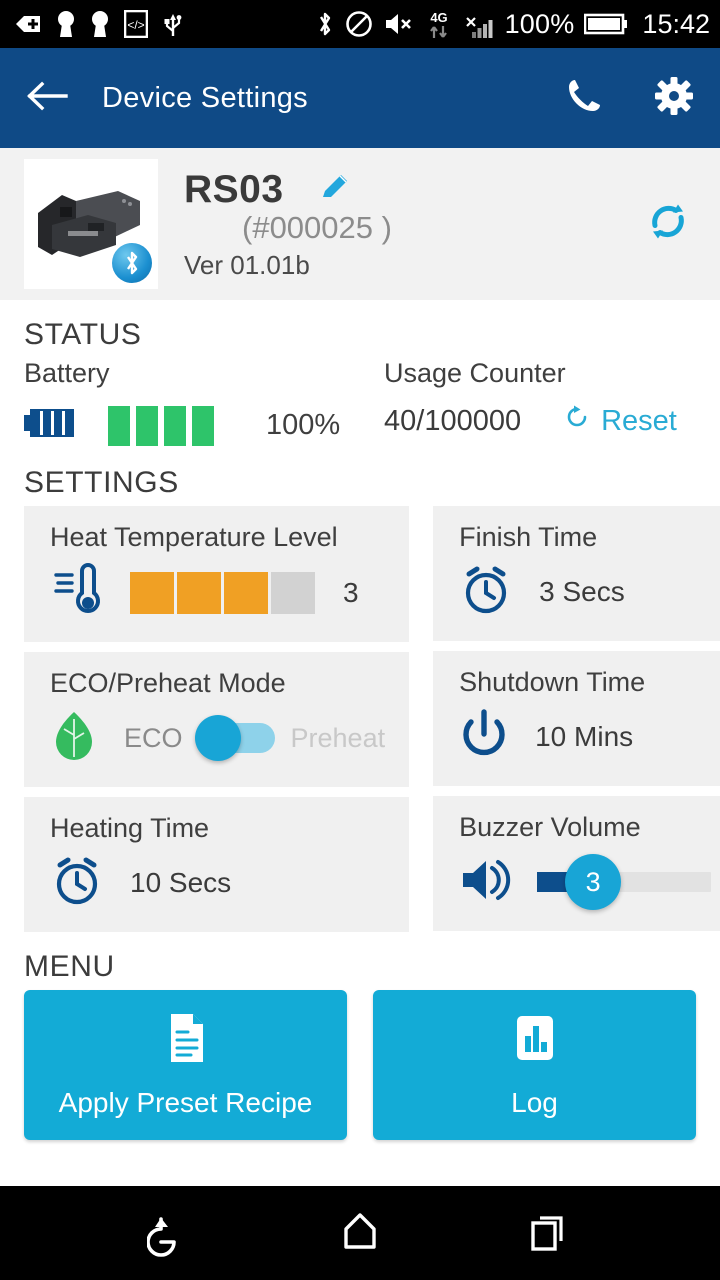 This screenshot has width=720, height=1280. I want to click on leaf-icon, so click(74, 738).